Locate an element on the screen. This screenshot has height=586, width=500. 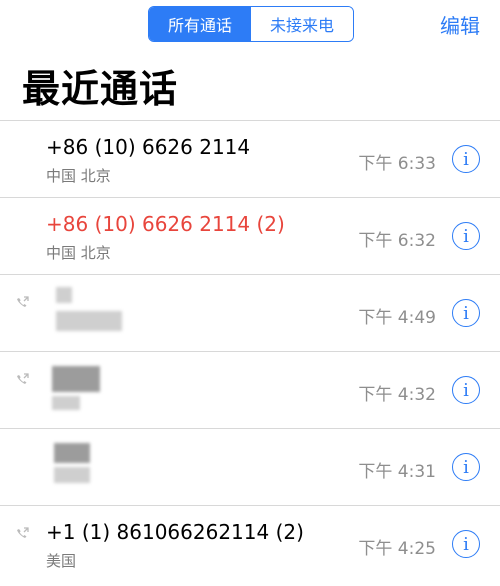
call-time: 下午 4:49 is located at coordinates (397, 318).